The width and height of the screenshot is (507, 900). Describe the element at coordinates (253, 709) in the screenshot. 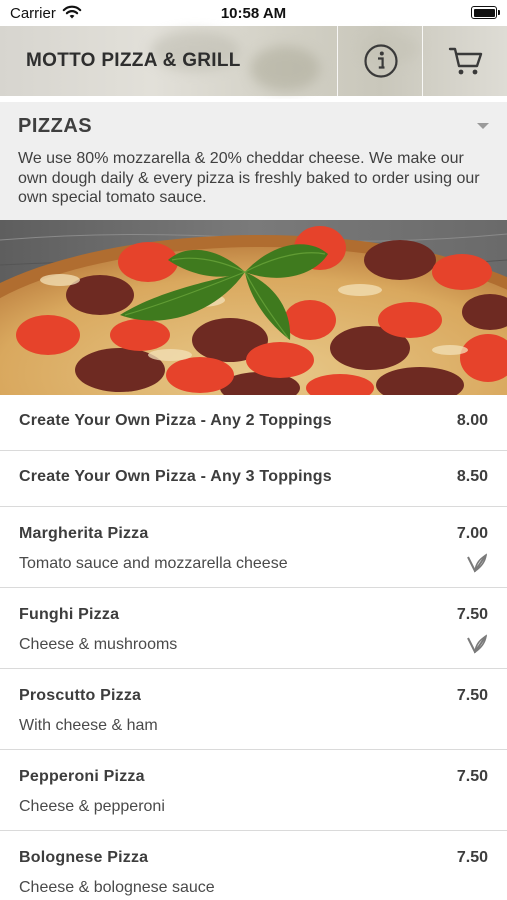

I see `menu-item: Proscutto Pizza 7.50 With cheese & ham` at that location.